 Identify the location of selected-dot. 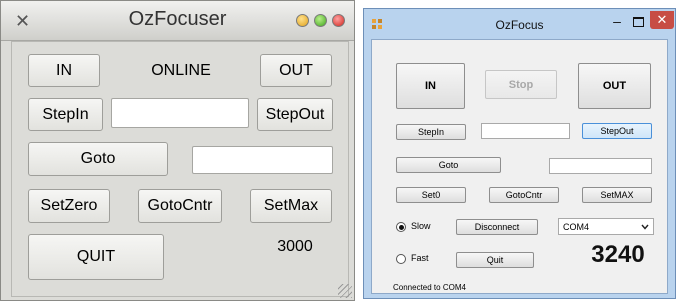
(401, 227).